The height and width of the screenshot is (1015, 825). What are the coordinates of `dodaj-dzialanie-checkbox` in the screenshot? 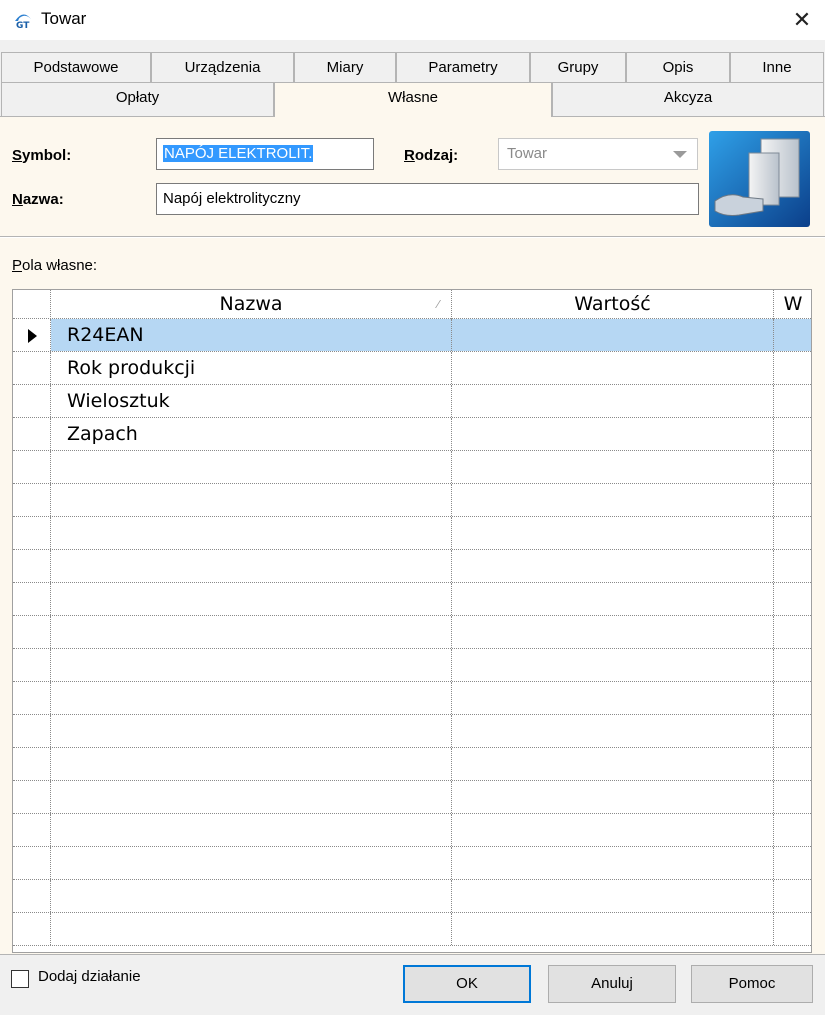 It's located at (20, 979).